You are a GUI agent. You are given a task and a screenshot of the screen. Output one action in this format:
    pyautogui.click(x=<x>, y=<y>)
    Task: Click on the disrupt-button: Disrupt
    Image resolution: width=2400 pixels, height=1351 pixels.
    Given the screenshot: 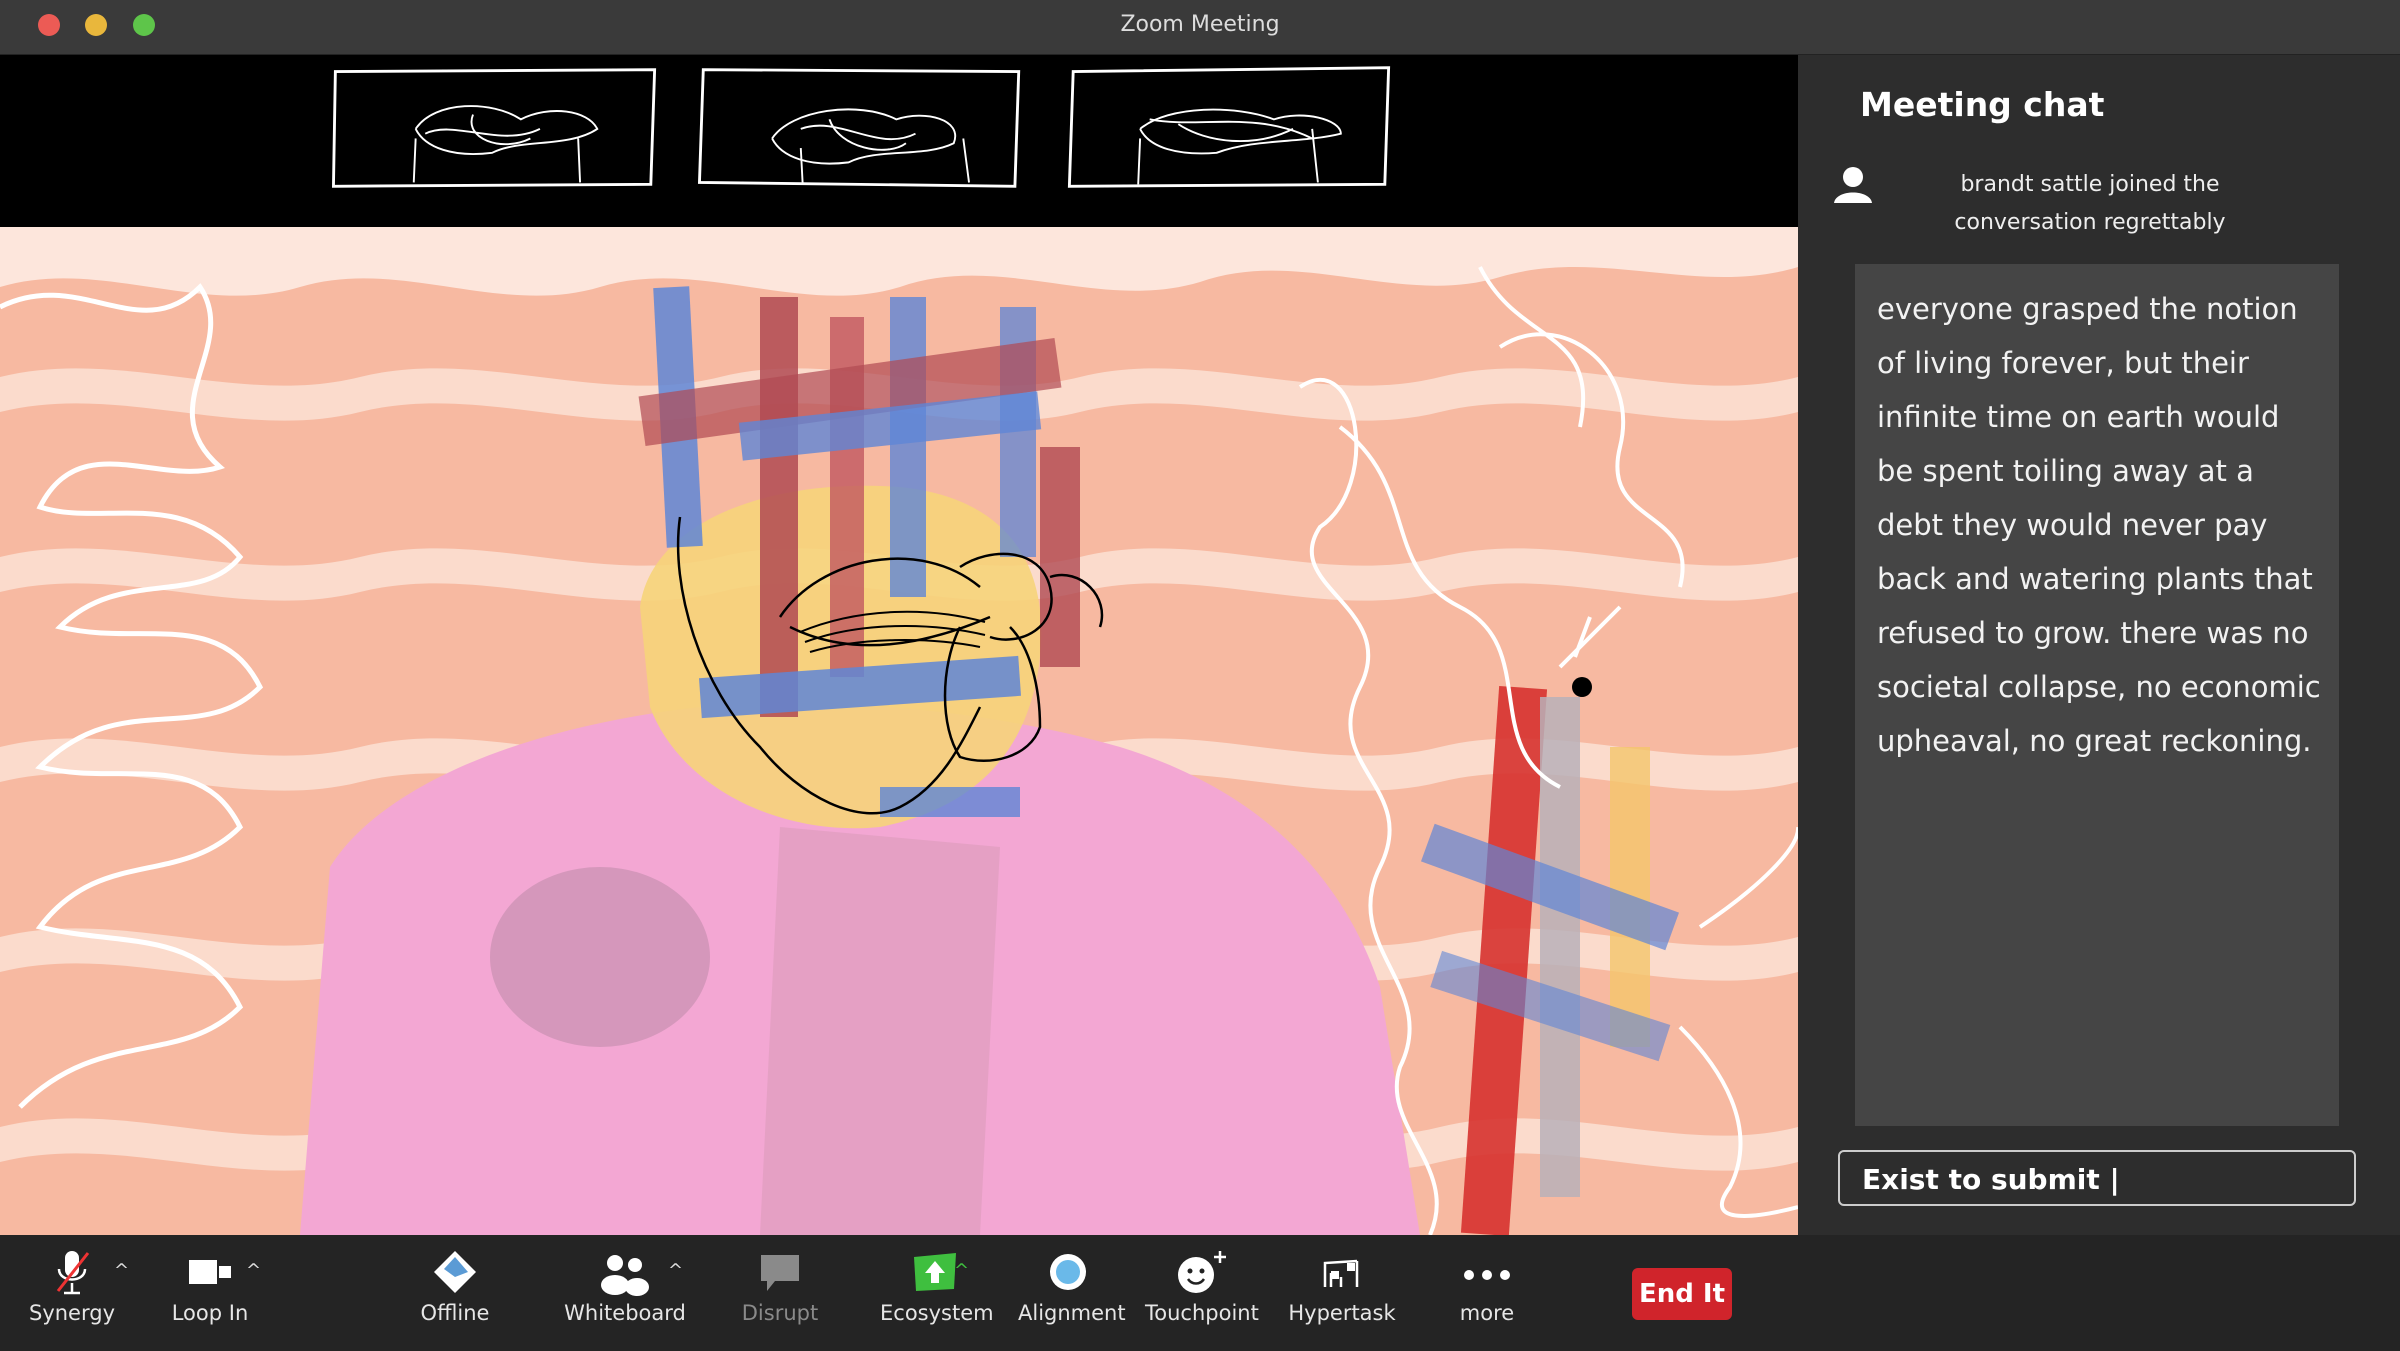 What is the action you would take?
    pyautogui.click(x=780, y=1285)
    